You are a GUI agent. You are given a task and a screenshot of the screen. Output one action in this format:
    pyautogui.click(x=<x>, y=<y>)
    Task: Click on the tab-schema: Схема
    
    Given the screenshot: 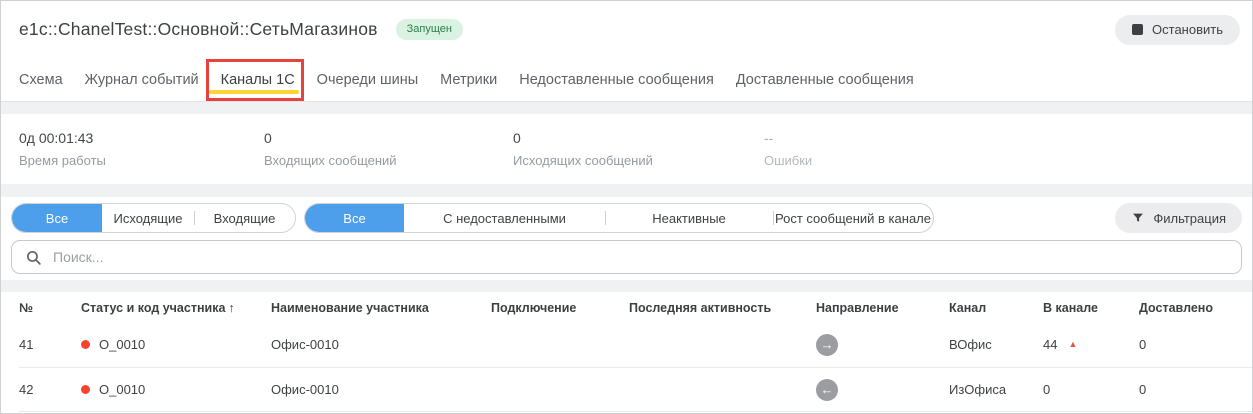 What is the action you would take?
    pyautogui.click(x=41, y=79)
    